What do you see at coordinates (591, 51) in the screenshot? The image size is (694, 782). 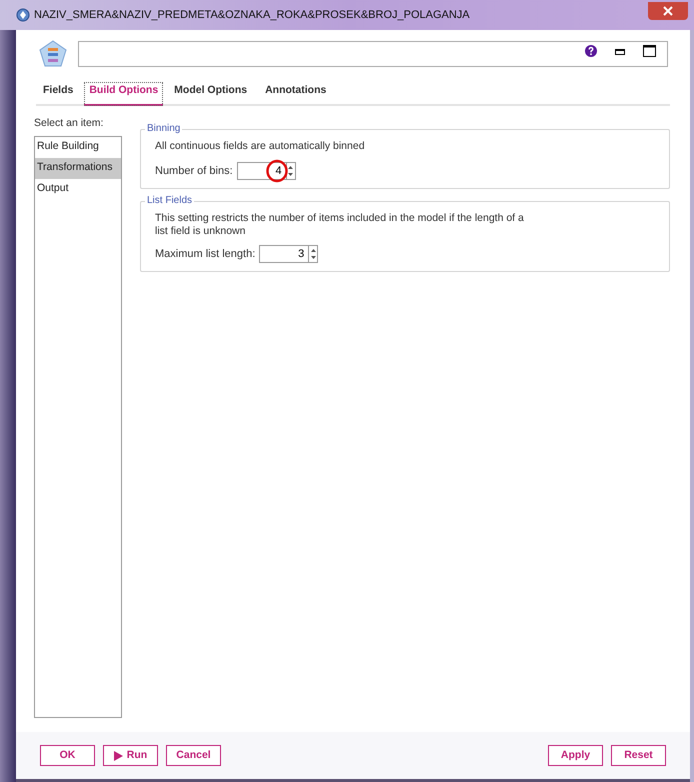 I see `help-icon` at bounding box center [591, 51].